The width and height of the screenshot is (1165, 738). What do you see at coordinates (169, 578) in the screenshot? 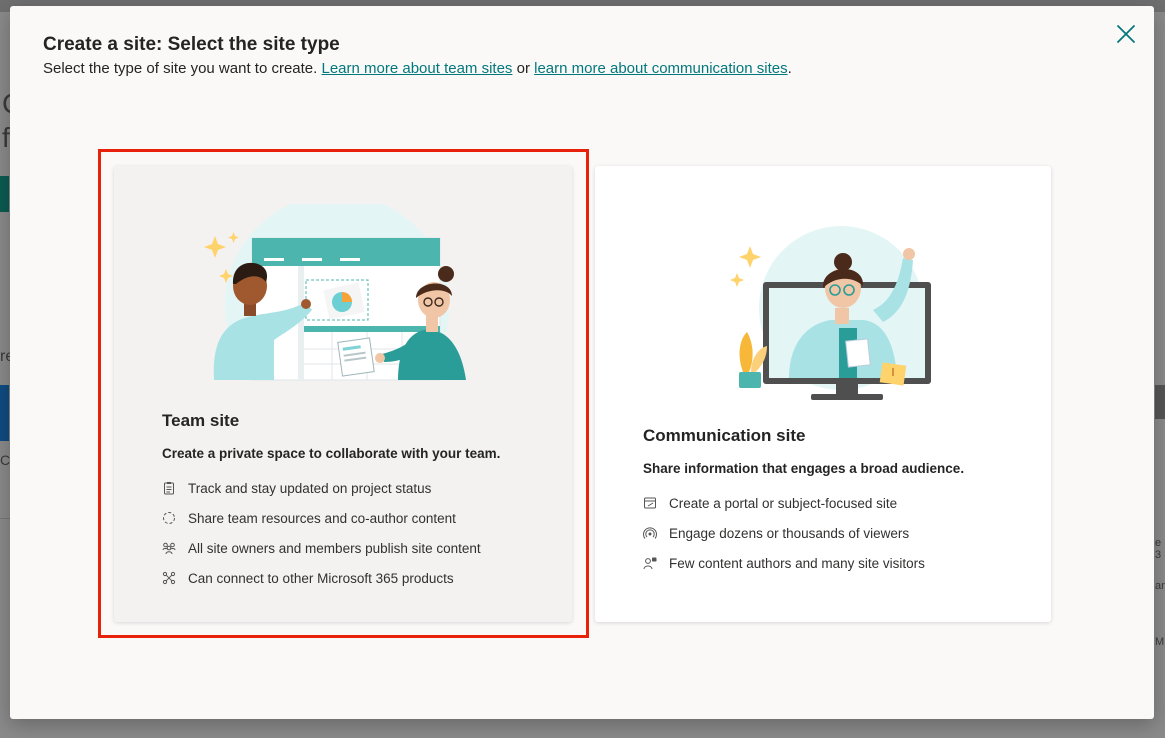
I see `connector-icon` at bounding box center [169, 578].